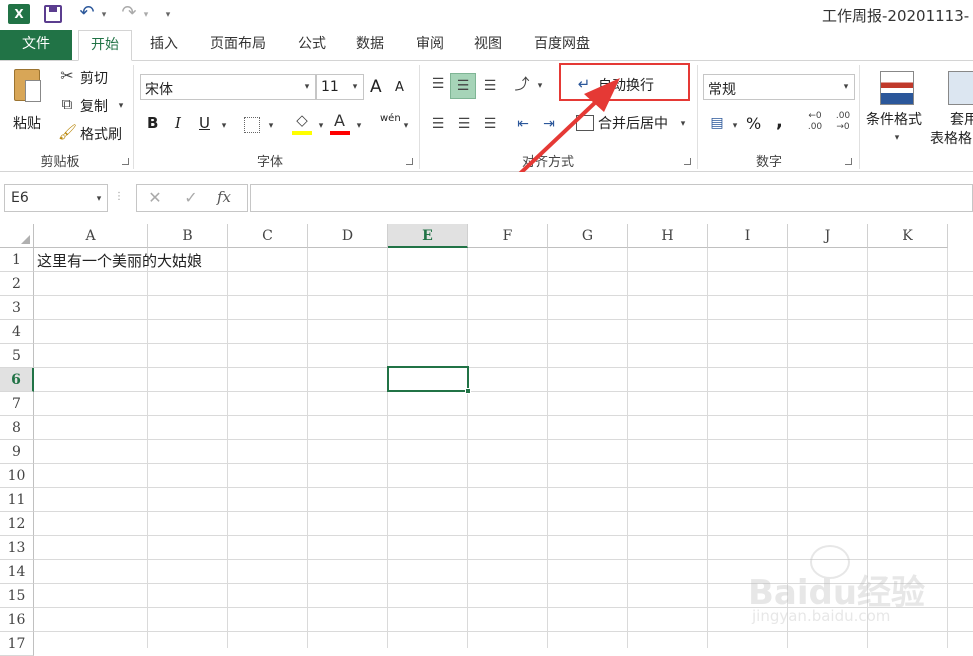 The image size is (973, 656). Describe the element at coordinates (428, 236) in the screenshot. I see `column-header-e: E` at that location.